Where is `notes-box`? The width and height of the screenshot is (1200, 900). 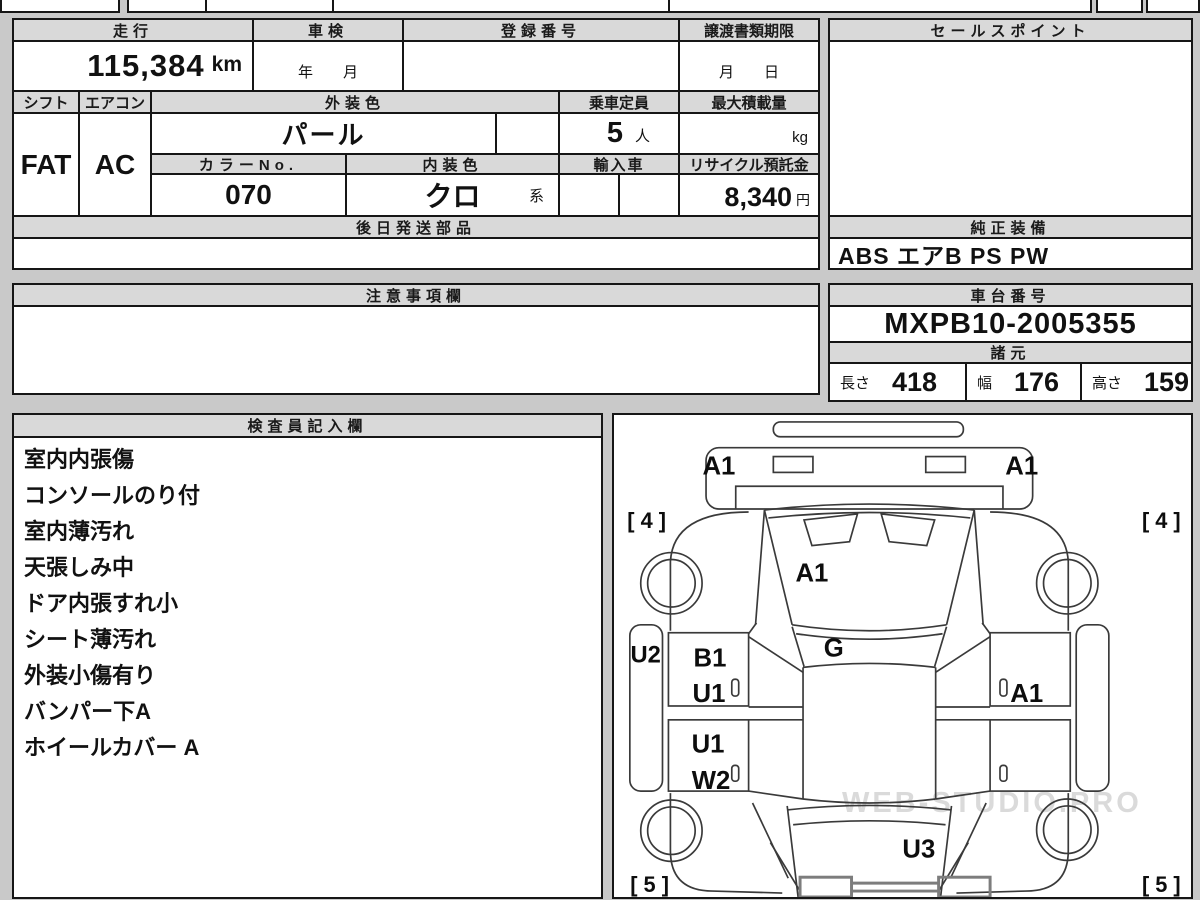 notes-box is located at coordinates (416, 350).